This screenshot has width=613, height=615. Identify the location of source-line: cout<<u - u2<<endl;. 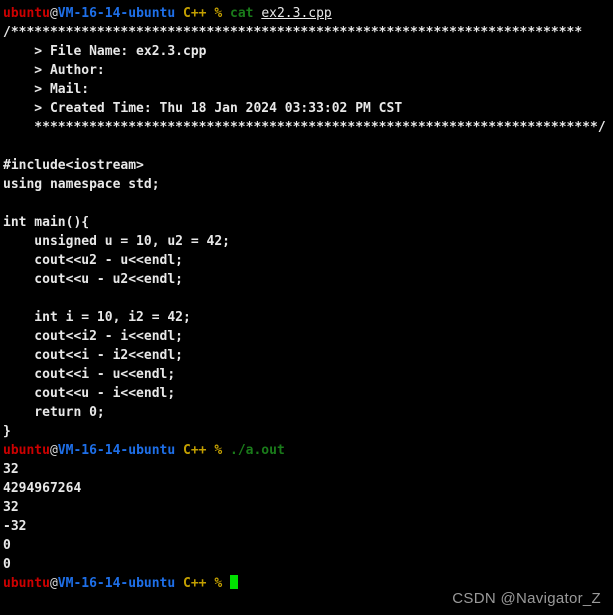
(93, 279).